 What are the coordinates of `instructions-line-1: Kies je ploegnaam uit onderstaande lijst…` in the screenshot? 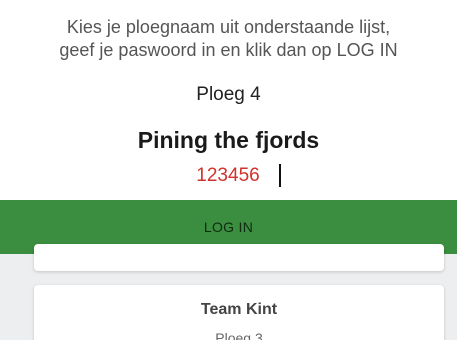 It's located at (228, 27).